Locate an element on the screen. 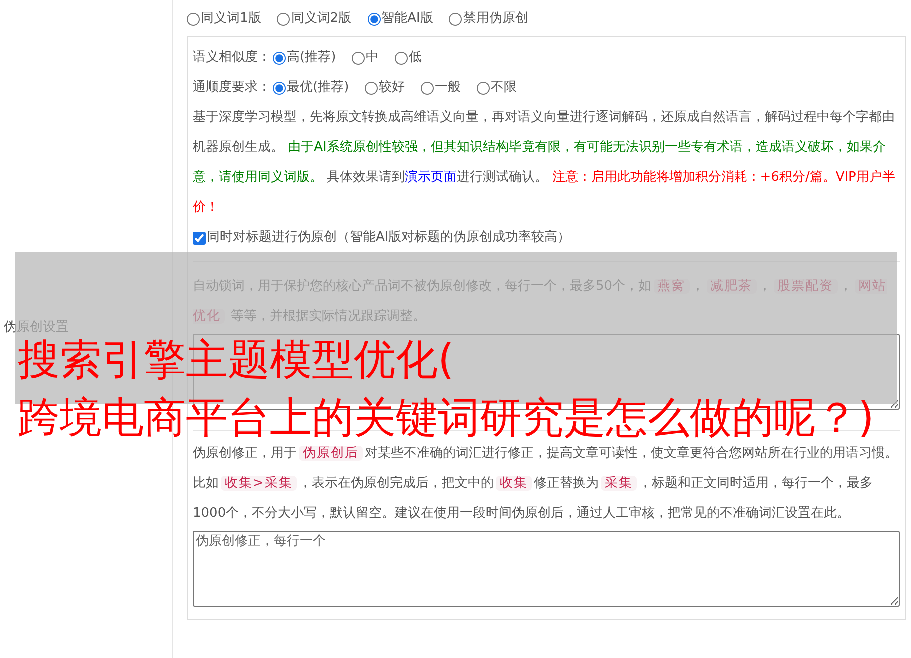 The height and width of the screenshot is (658, 911). radio-label: 中 is located at coordinates (373, 58).